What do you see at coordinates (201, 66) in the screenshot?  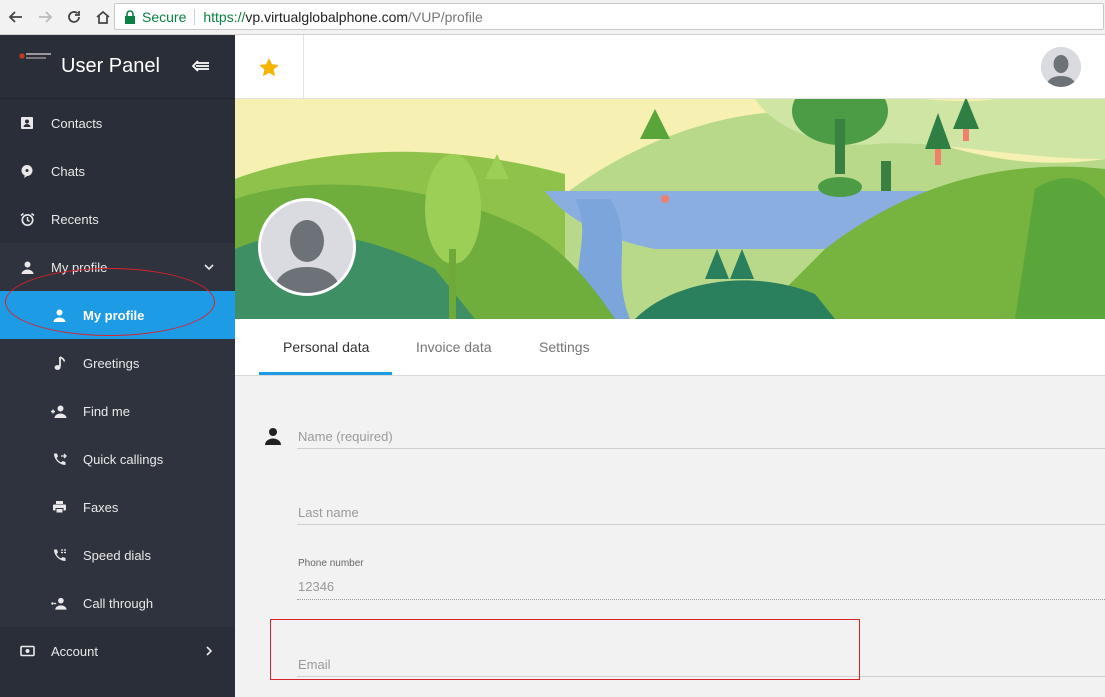 I see `collapse-menu-icon` at bounding box center [201, 66].